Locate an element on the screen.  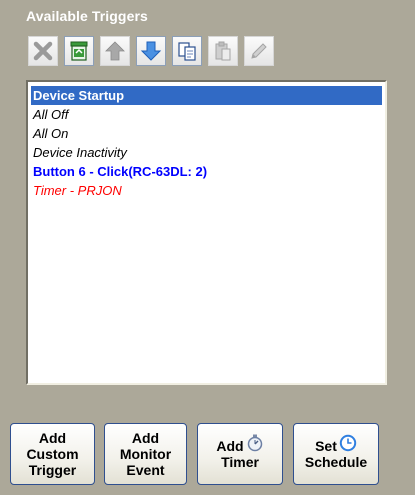
set-schedule-line2: Schedule is located at coordinates (336, 462).